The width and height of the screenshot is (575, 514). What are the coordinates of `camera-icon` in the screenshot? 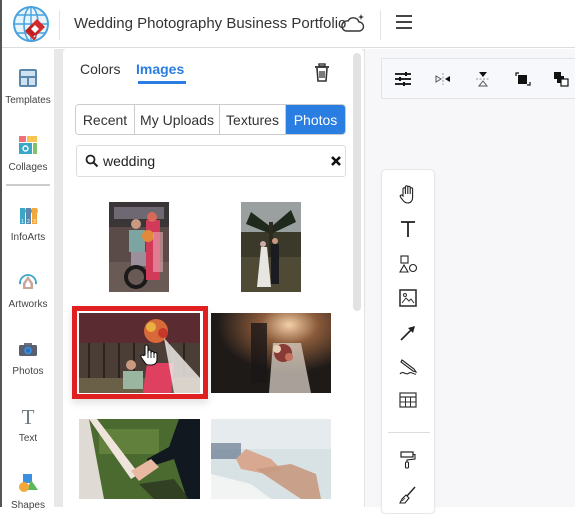 It's located at (28, 349).